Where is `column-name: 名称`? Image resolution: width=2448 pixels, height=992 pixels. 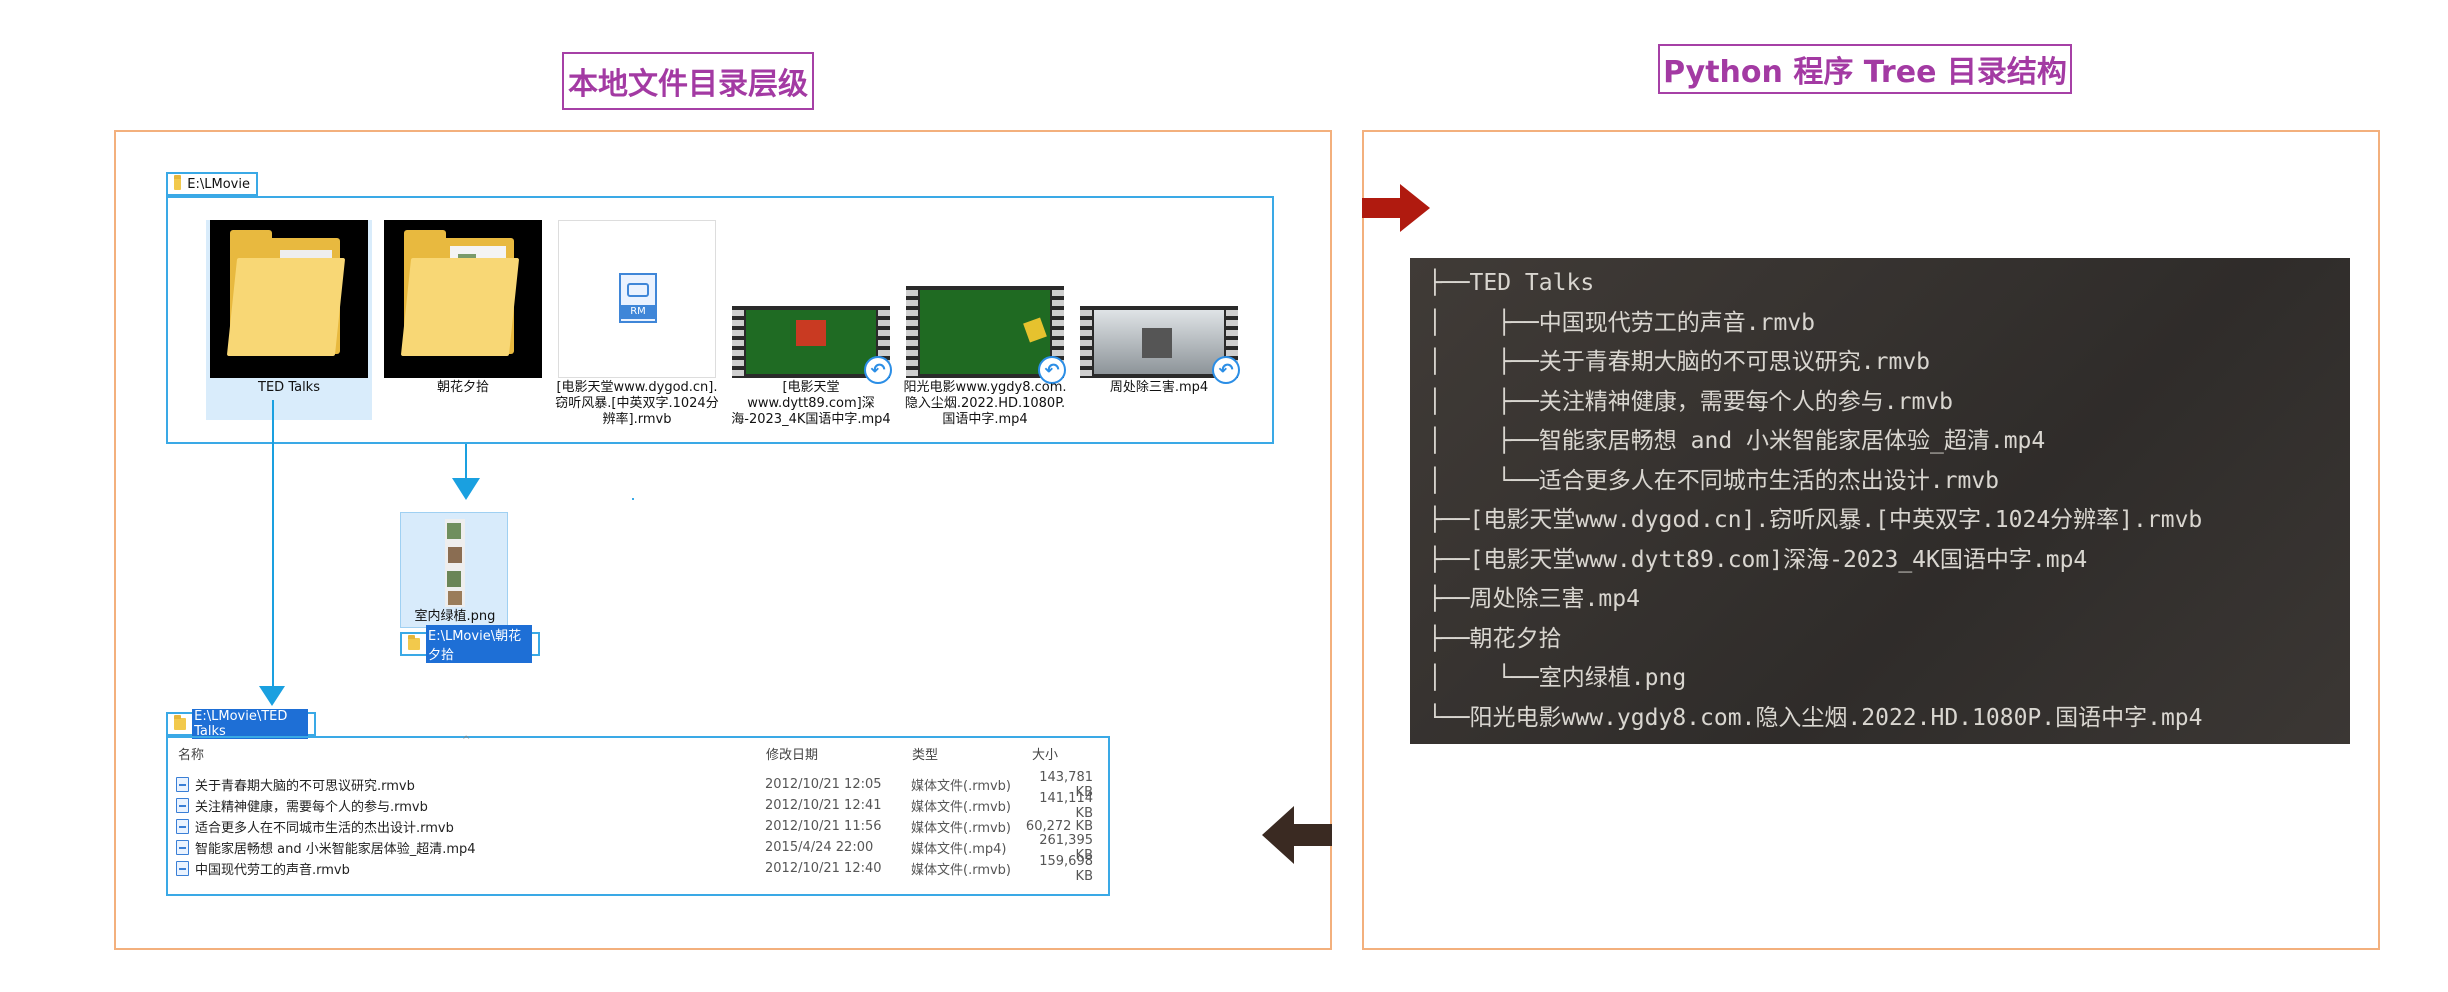
column-name: 名称 is located at coordinates (191, 753).